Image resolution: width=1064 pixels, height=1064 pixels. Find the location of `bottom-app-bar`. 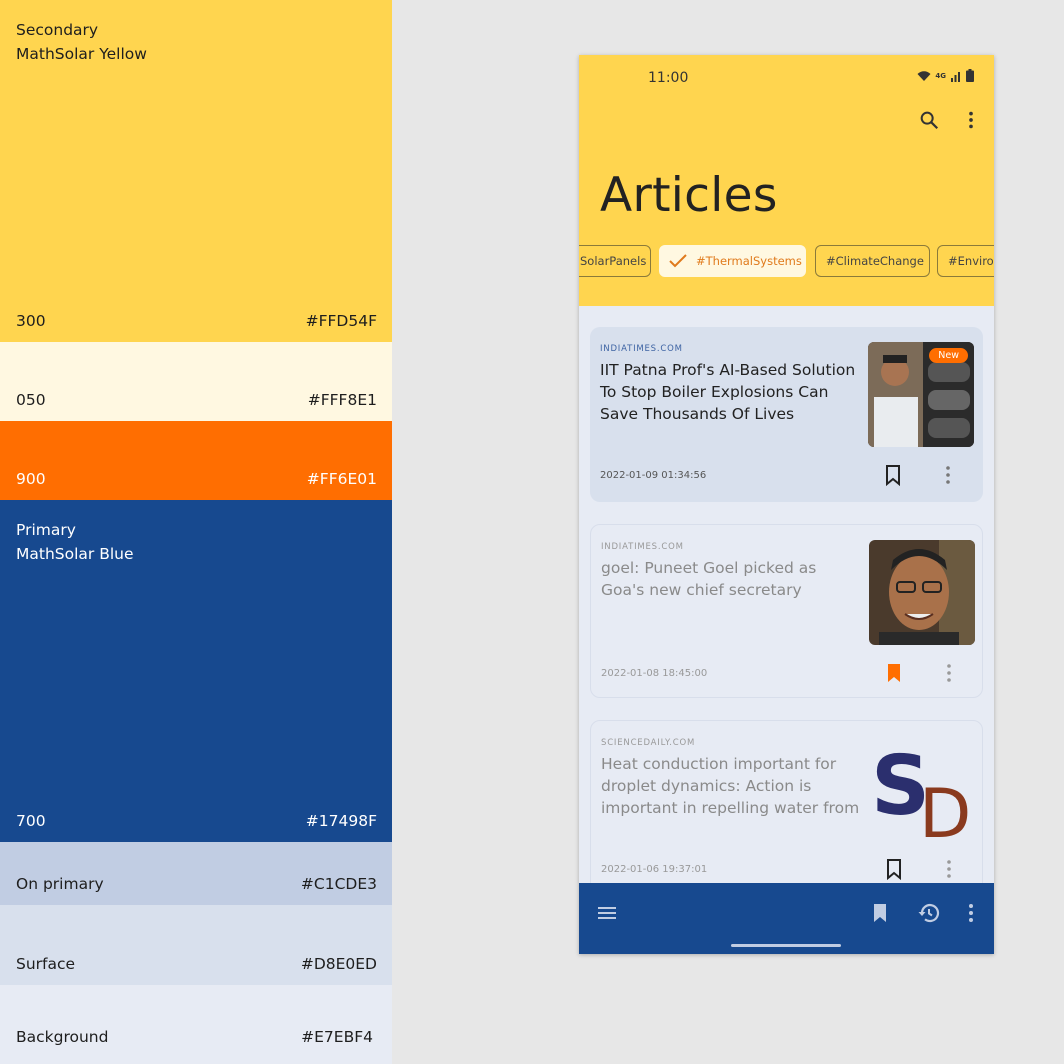

bottom-app-bar is located at coordinates (786, 918).